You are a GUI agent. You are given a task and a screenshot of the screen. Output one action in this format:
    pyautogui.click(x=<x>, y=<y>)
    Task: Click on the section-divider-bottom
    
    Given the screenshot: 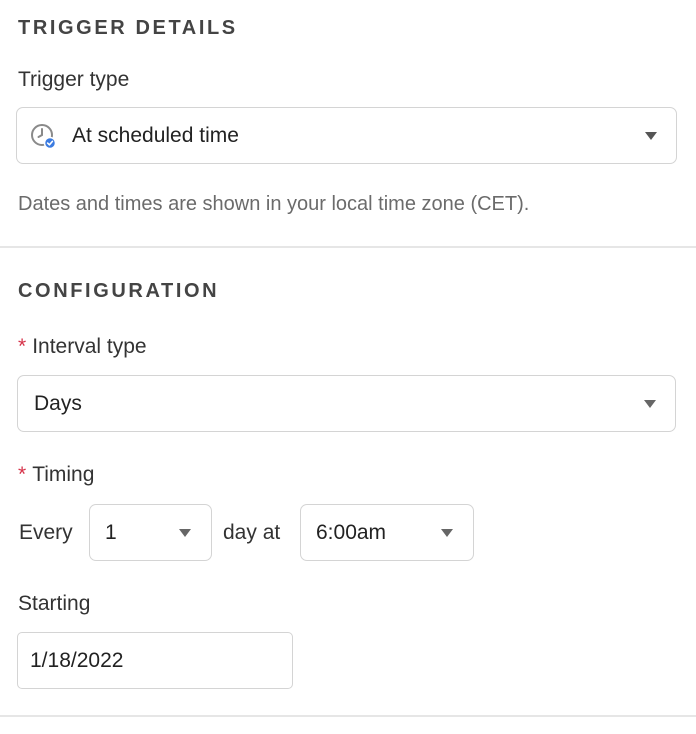 What is the action you would take?
    pyautogui.click(x=348, y=716)
    